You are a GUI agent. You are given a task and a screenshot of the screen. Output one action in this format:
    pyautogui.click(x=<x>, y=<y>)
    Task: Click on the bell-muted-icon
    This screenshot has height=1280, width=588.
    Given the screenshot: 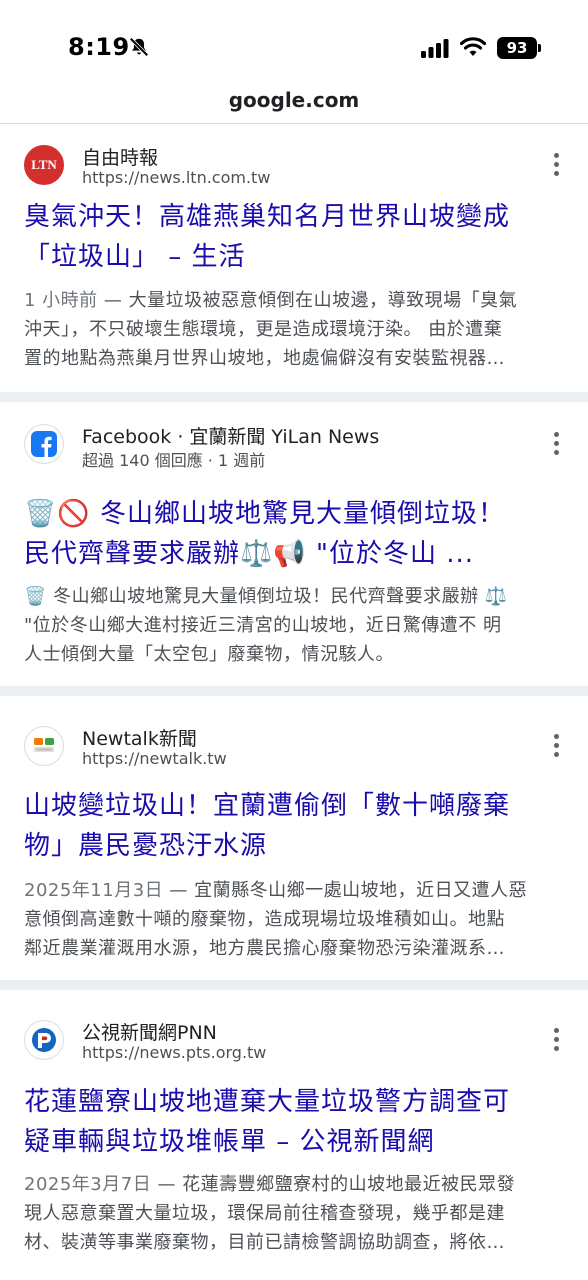 What is the action you would take?
    pyautogui.click(x=139, y=47)
    